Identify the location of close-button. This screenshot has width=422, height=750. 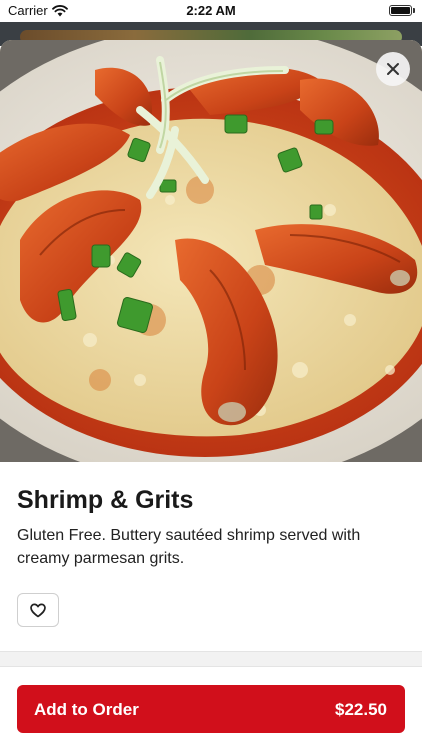
(393, 69).